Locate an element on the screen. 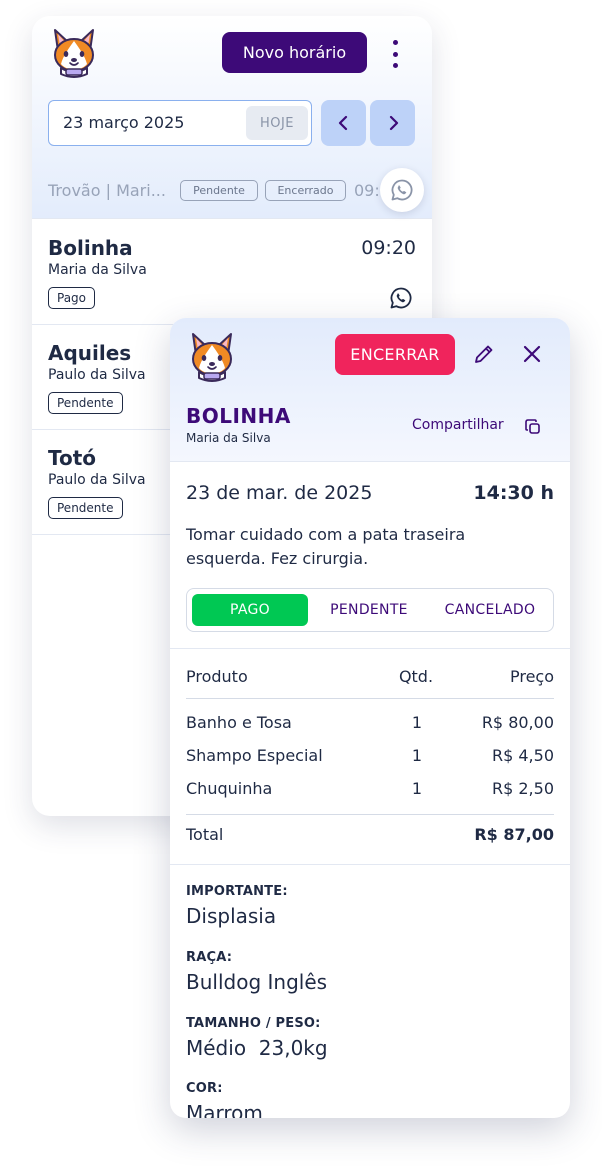  status-option-cancelado: CANCELADO is located at coordinates (490, 610).